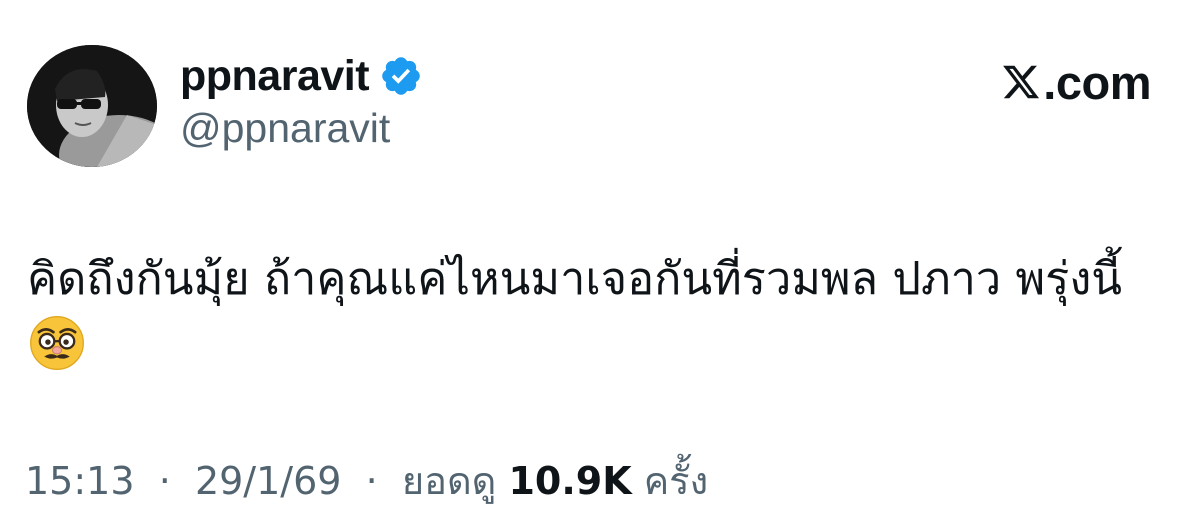 Image resolution: width=1199 pixels, height=511 pixels. What do you see at coordinates (285, 128) in the screenshot?
I see `author-handle: @ppnaravit` at bounding box center [285, 128].